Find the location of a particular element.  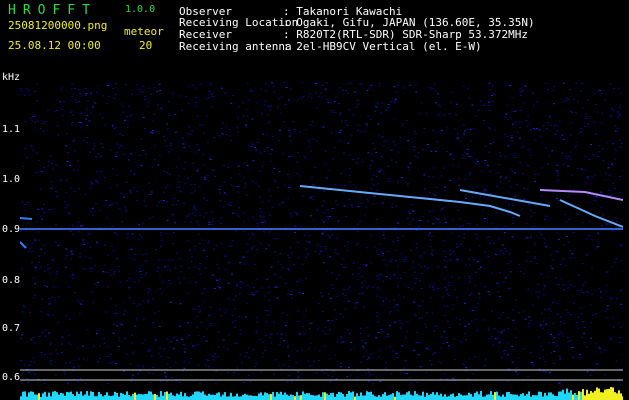

info-key-antenna: Receiving antenna is located at coordinates (235, 46).